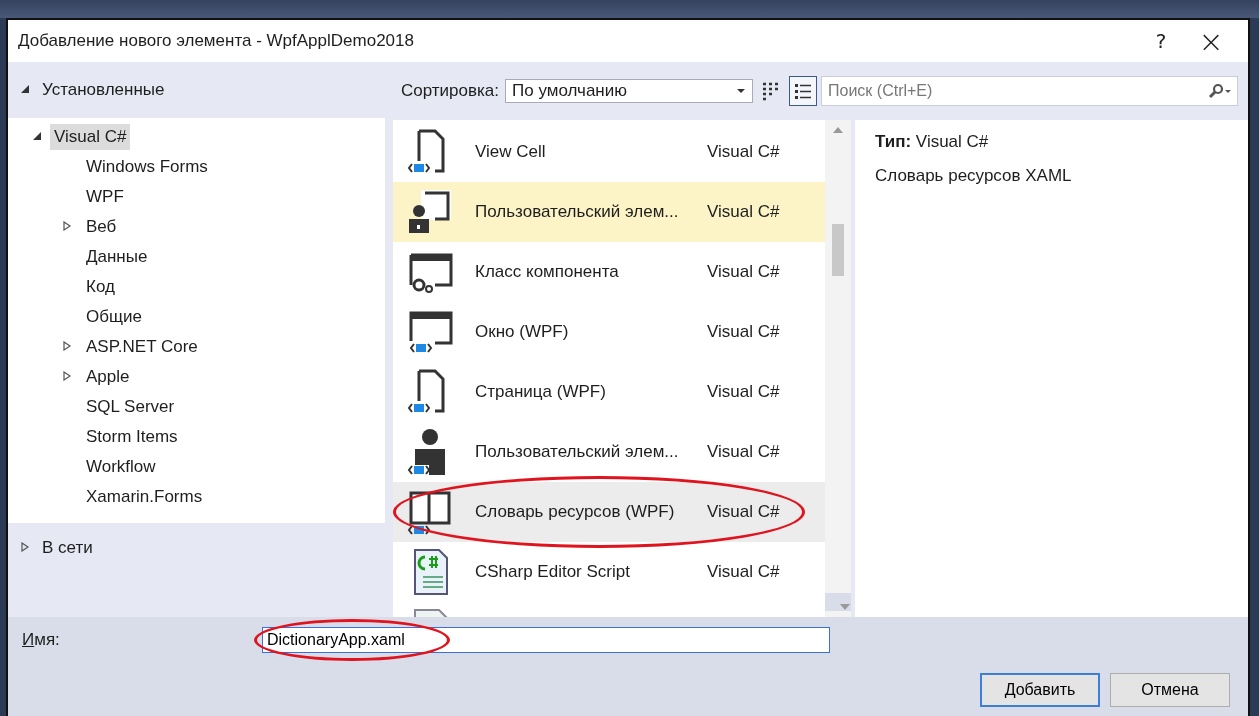  I want to click on scrollbar, so click(838, 368).